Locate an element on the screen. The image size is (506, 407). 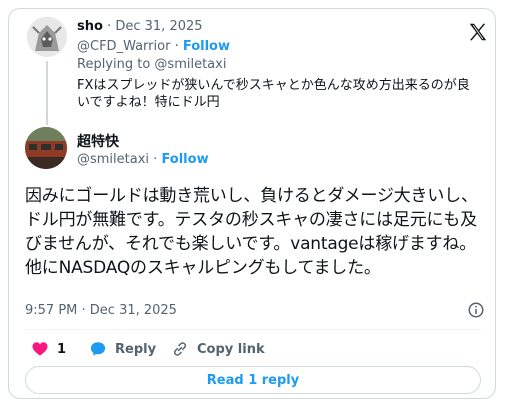
train-avatar-image is located at coordinates (46, 148).